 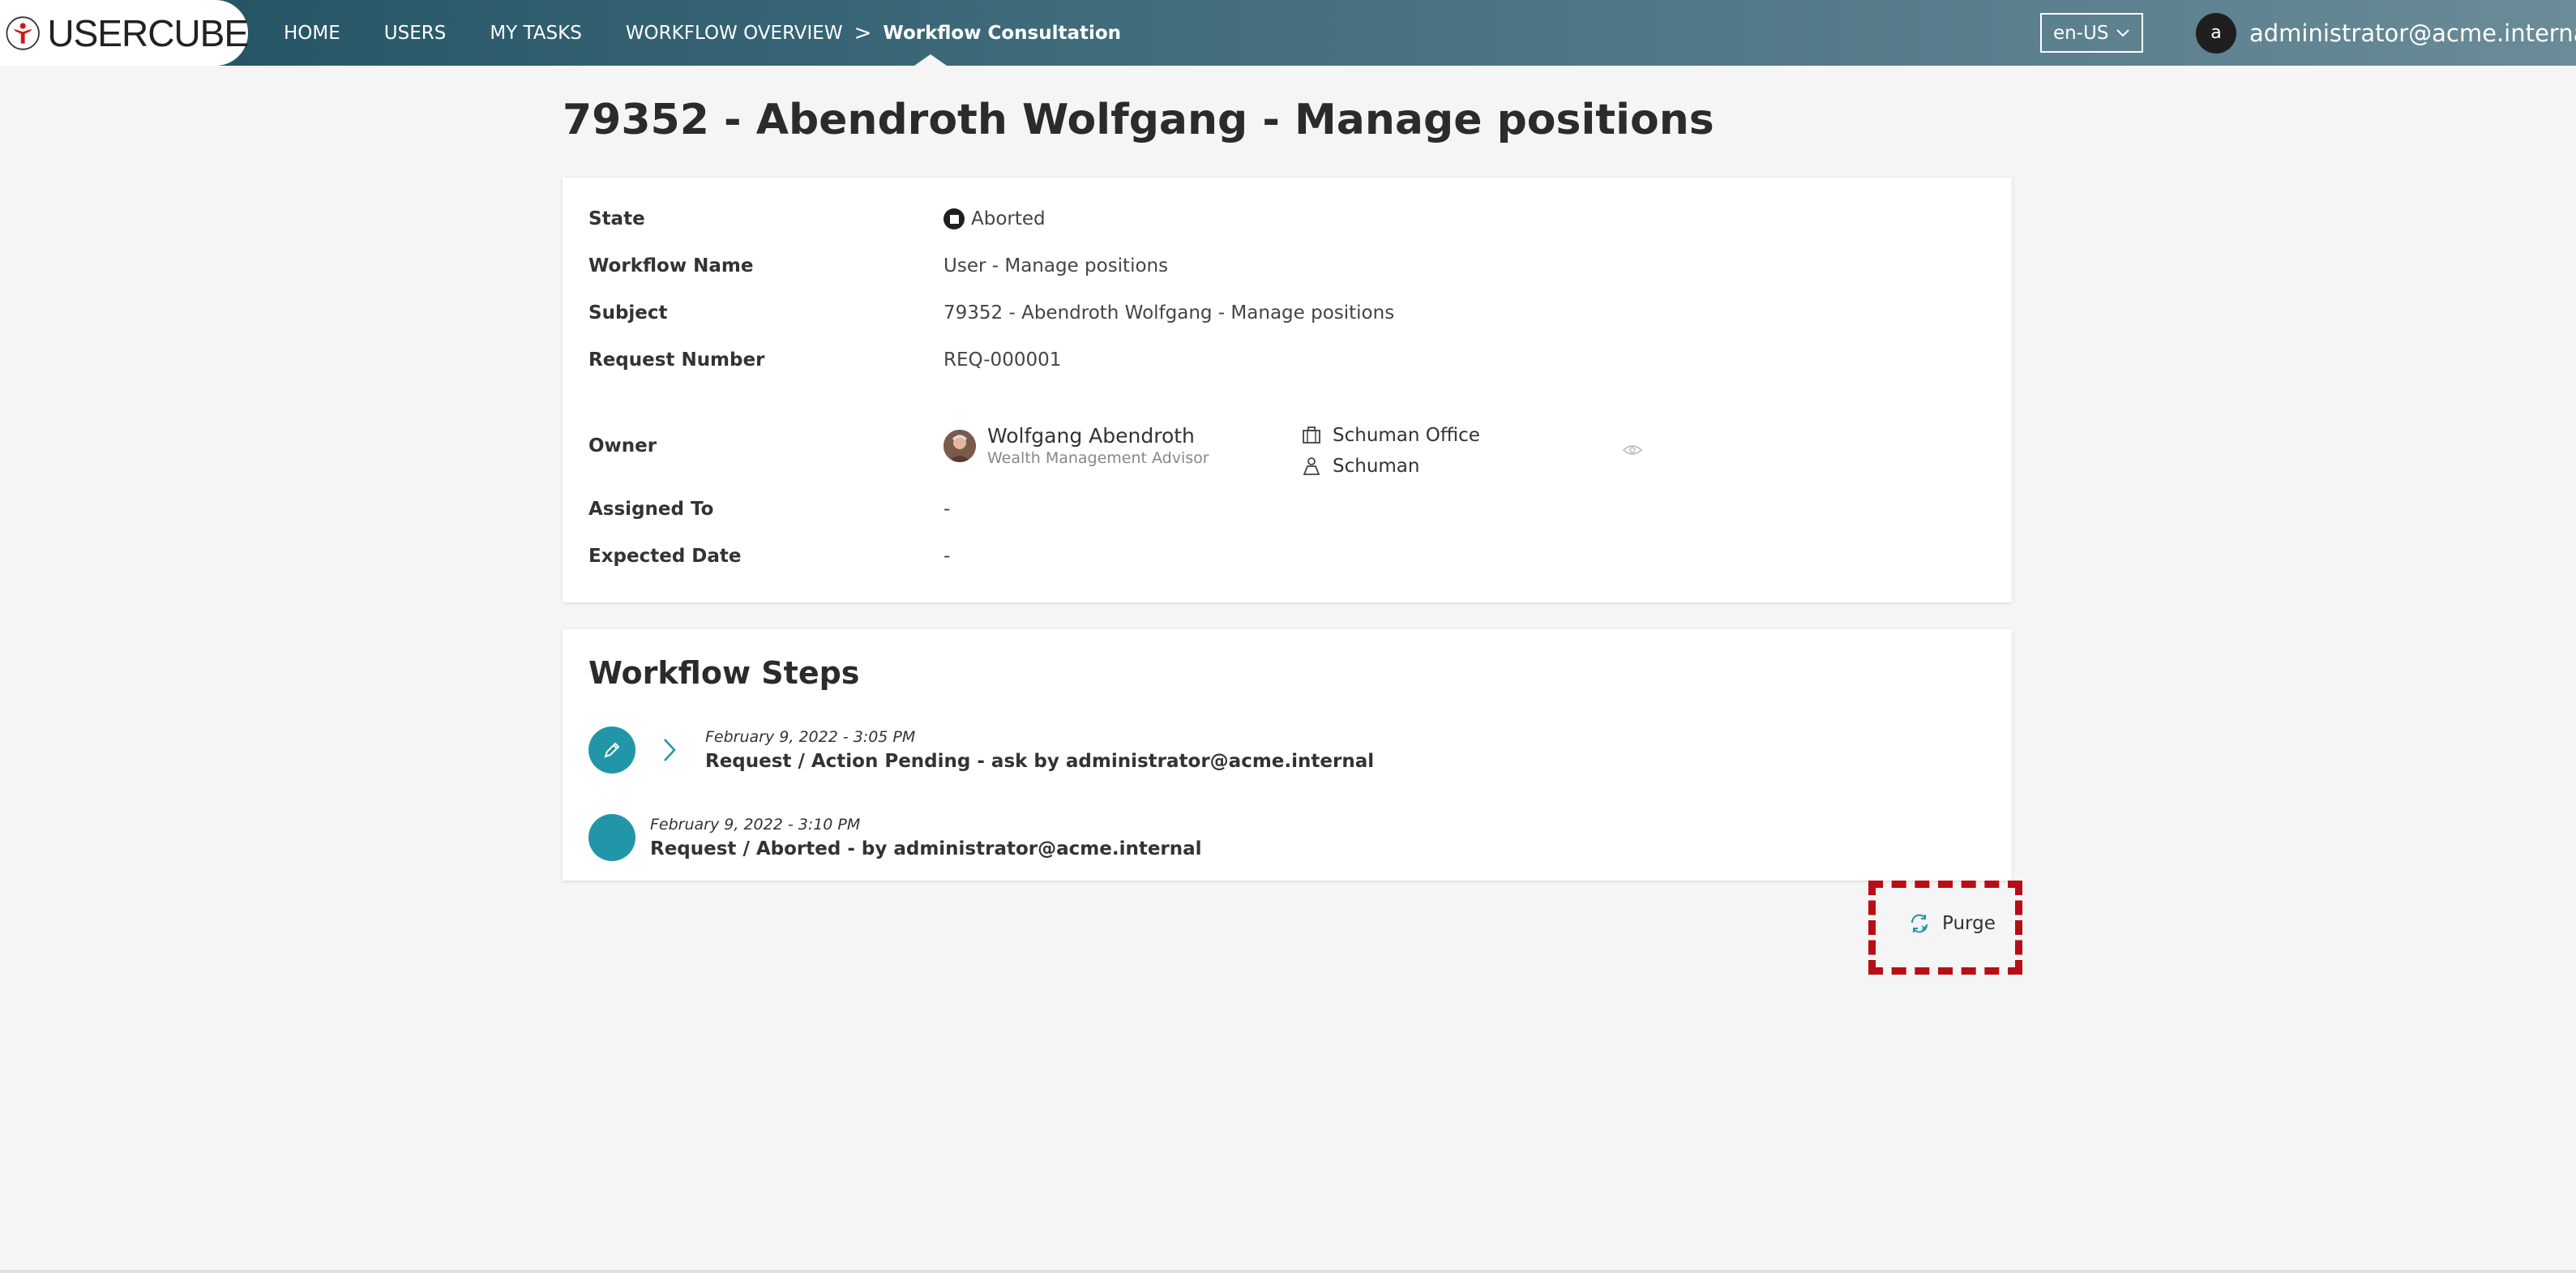 I want to click on logo-text: USERCUBE, so click(x=148, y=32).